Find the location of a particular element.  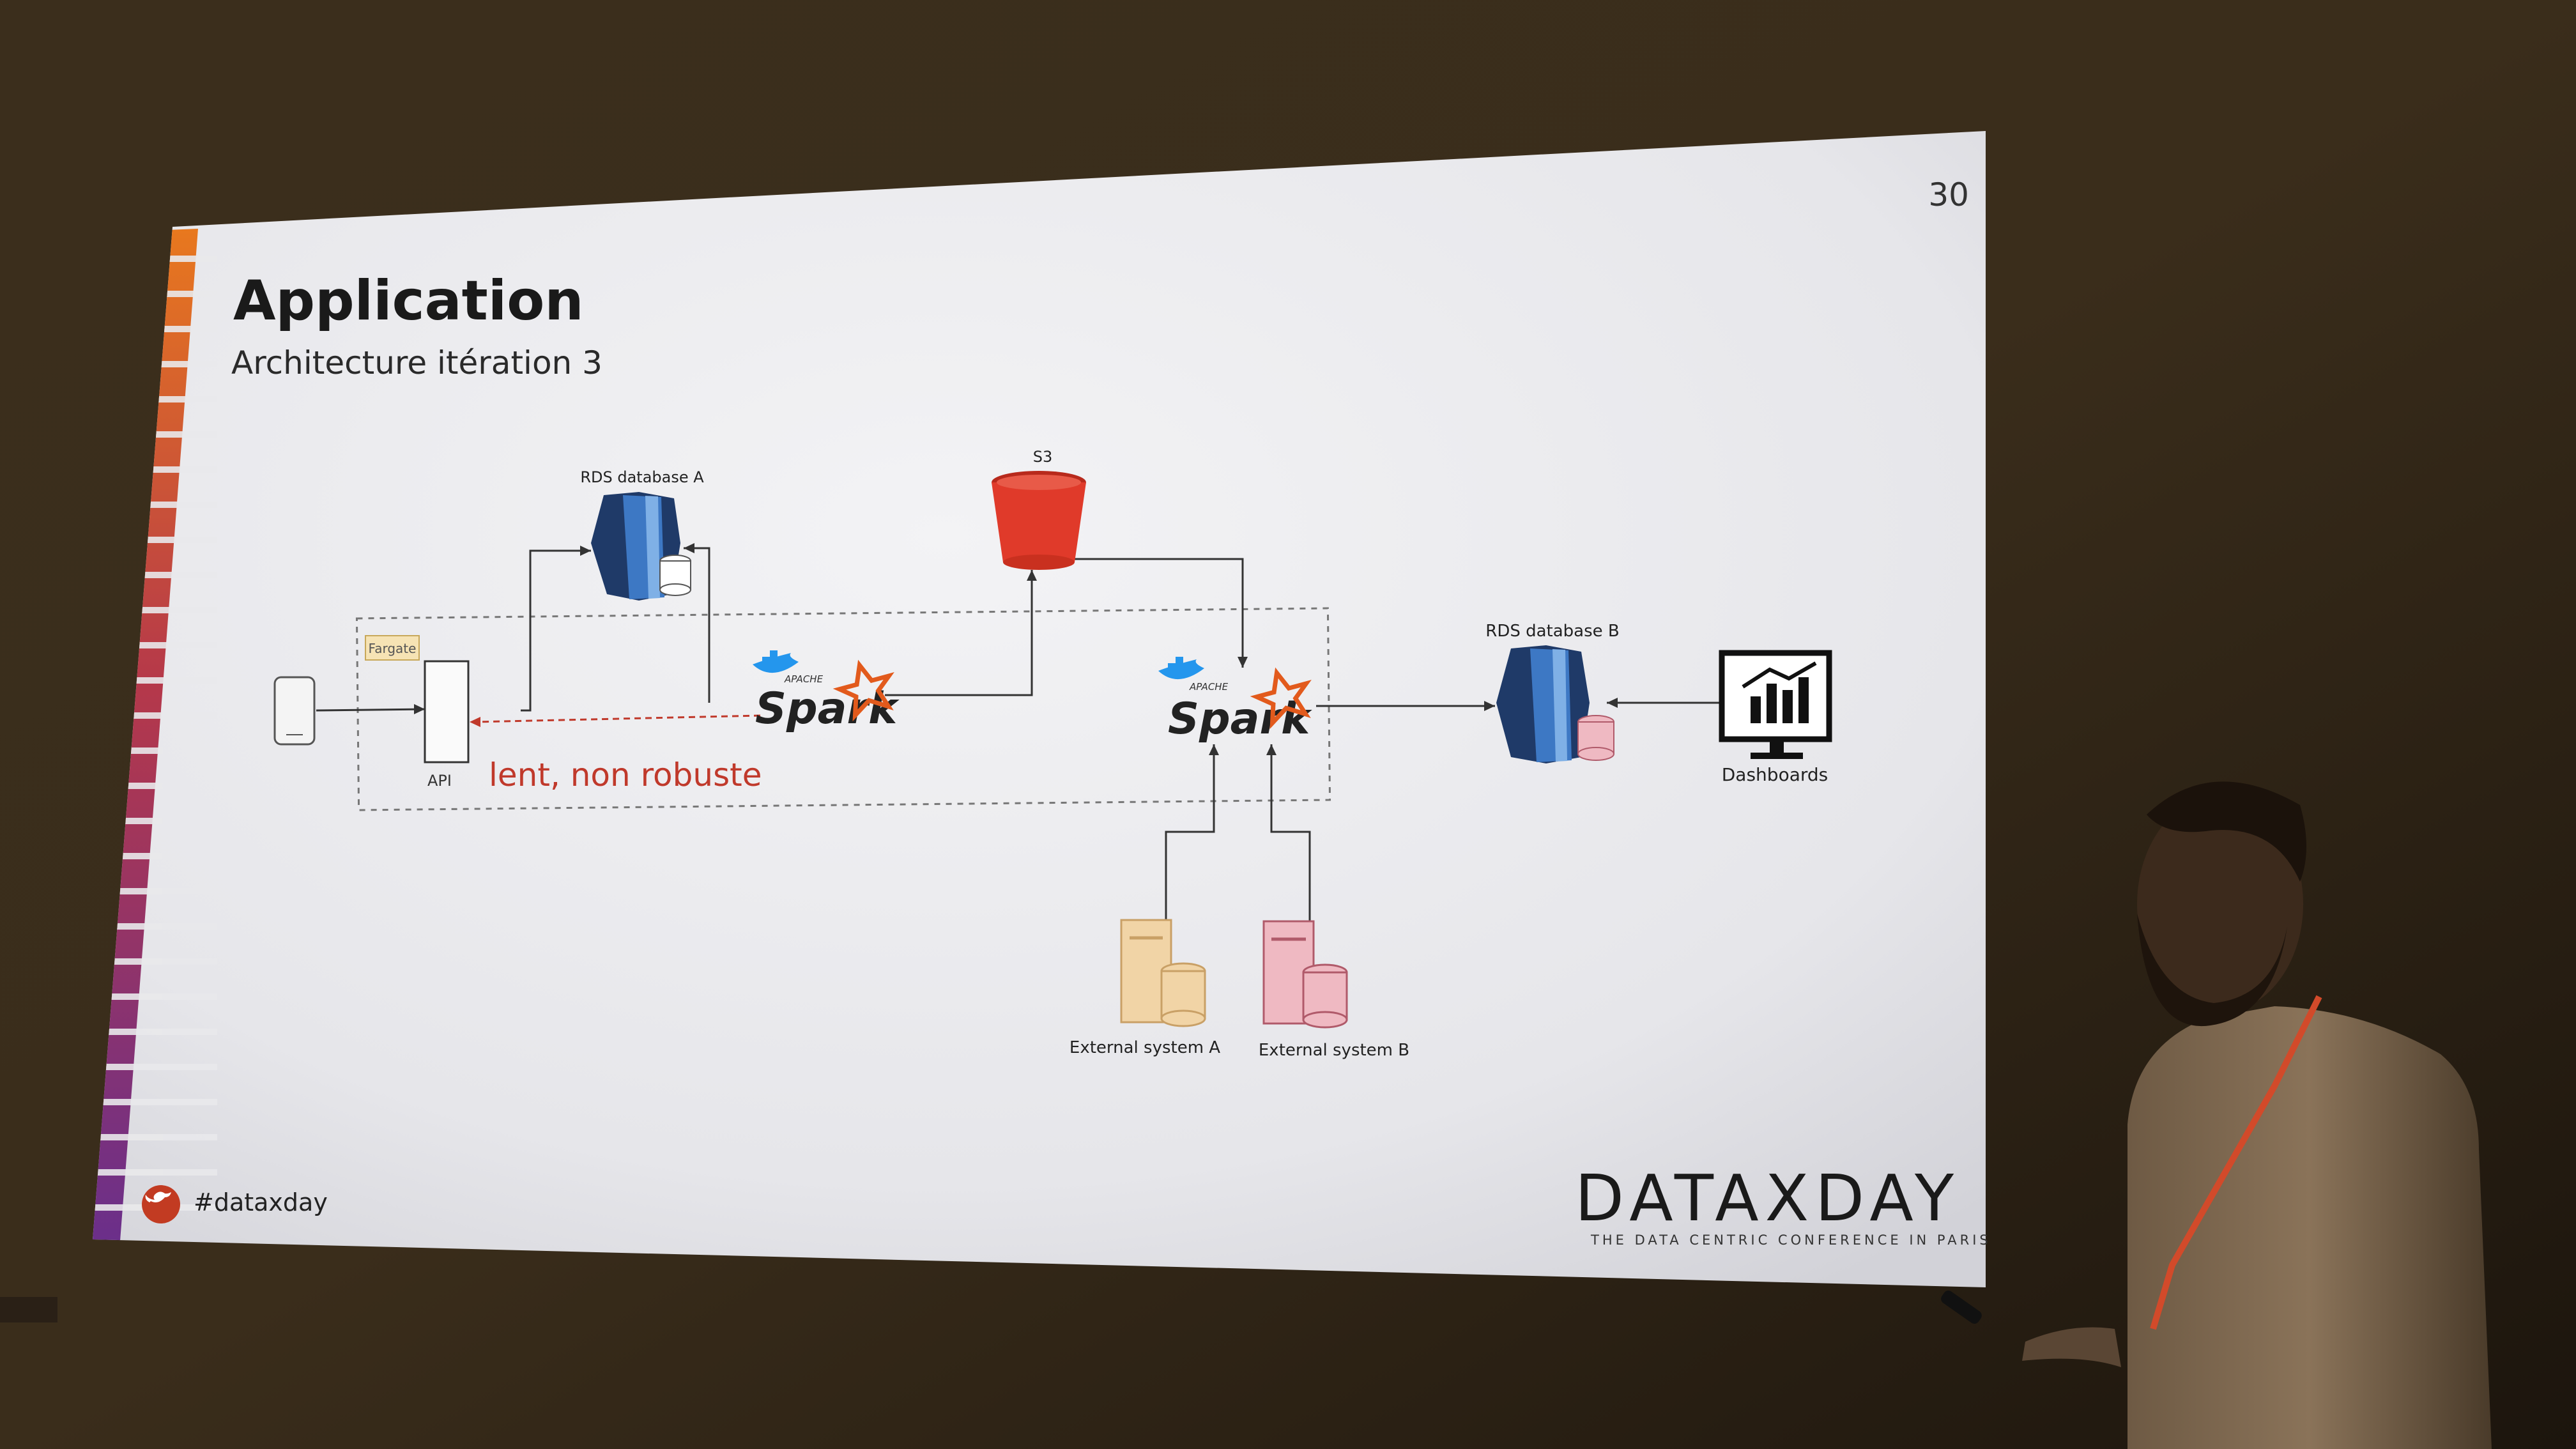

spark-apache-label-2: APACHE is located at coordinates (1209, 687).